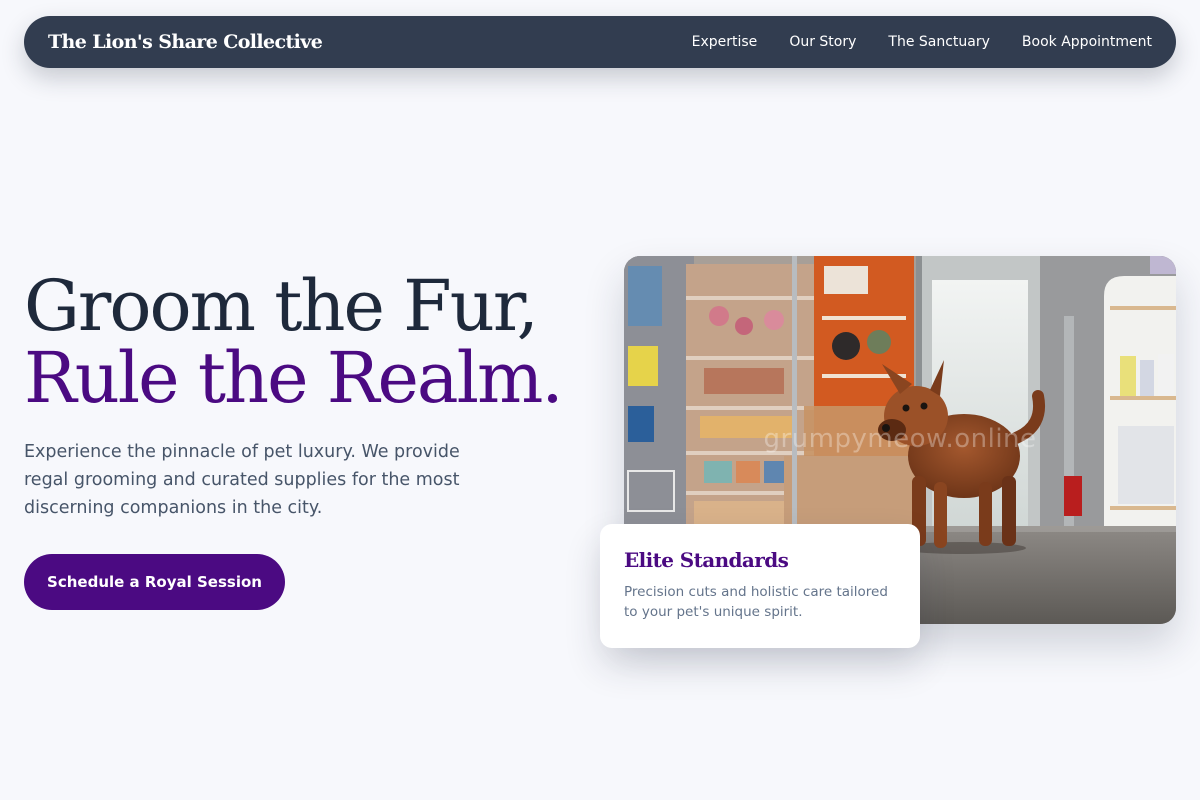  Describe the element at coordinates (1087, 42) in the screenshot. I see `nav-link-book-appointment: Book Appointment` at that location.